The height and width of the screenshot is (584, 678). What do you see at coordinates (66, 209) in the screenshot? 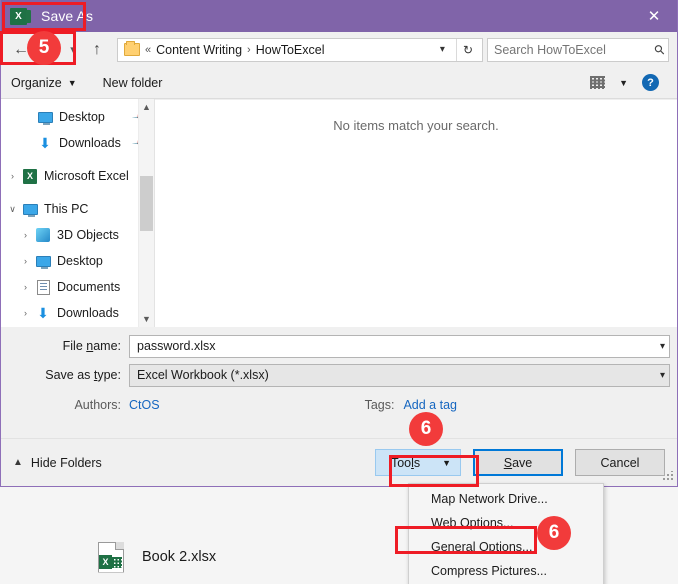
I see `sidebar-item-label: This PC` at bounding box center [66, 209].